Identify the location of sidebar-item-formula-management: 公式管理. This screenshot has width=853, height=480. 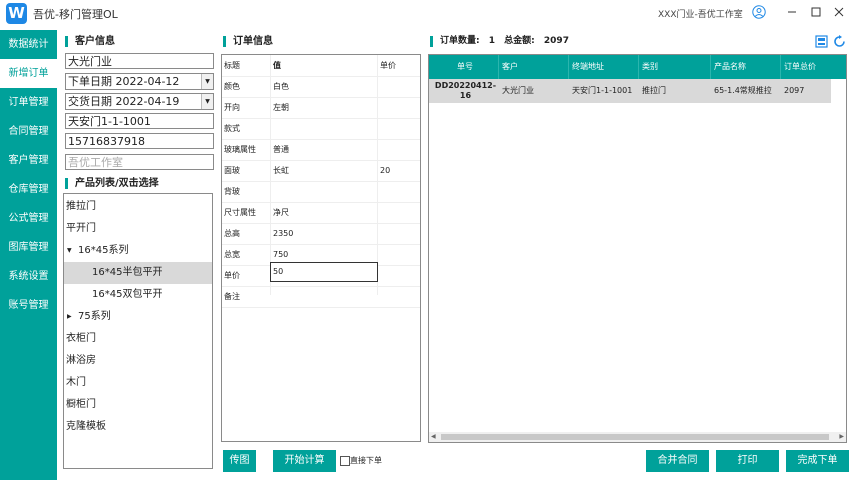
(28, 218).